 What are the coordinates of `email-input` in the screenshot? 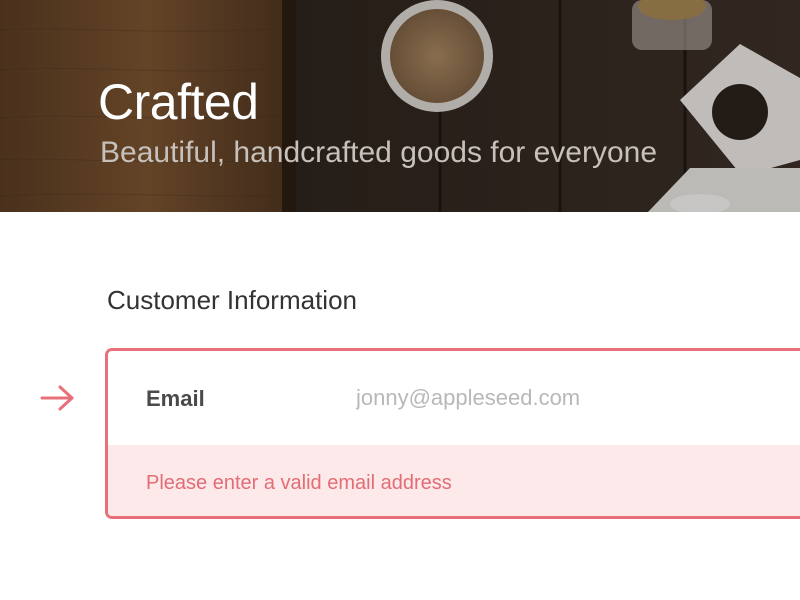 It's located at (576, 398).